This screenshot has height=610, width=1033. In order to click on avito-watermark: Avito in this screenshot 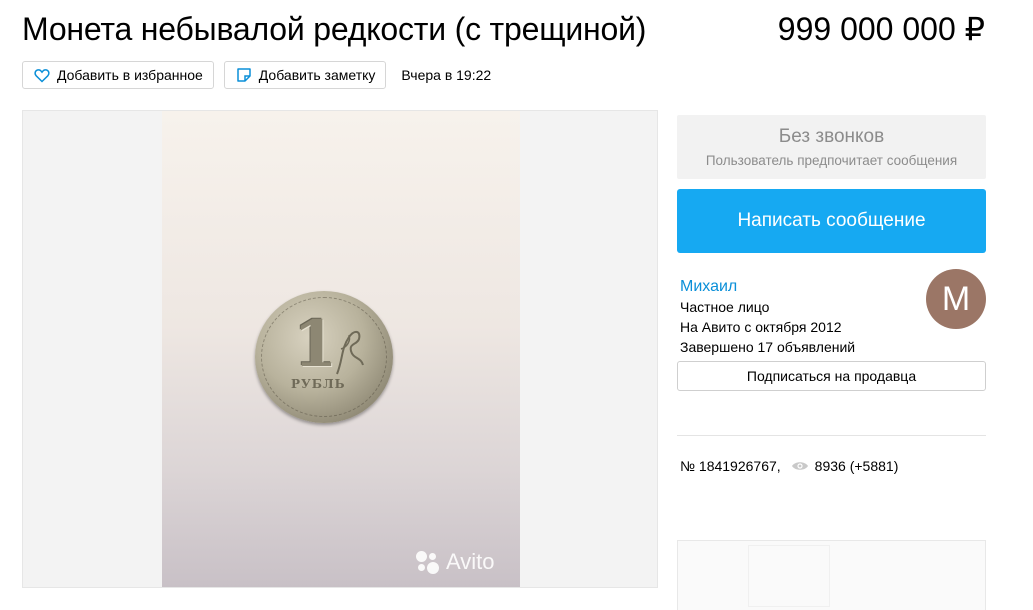, I will do `click(454, 562)`.